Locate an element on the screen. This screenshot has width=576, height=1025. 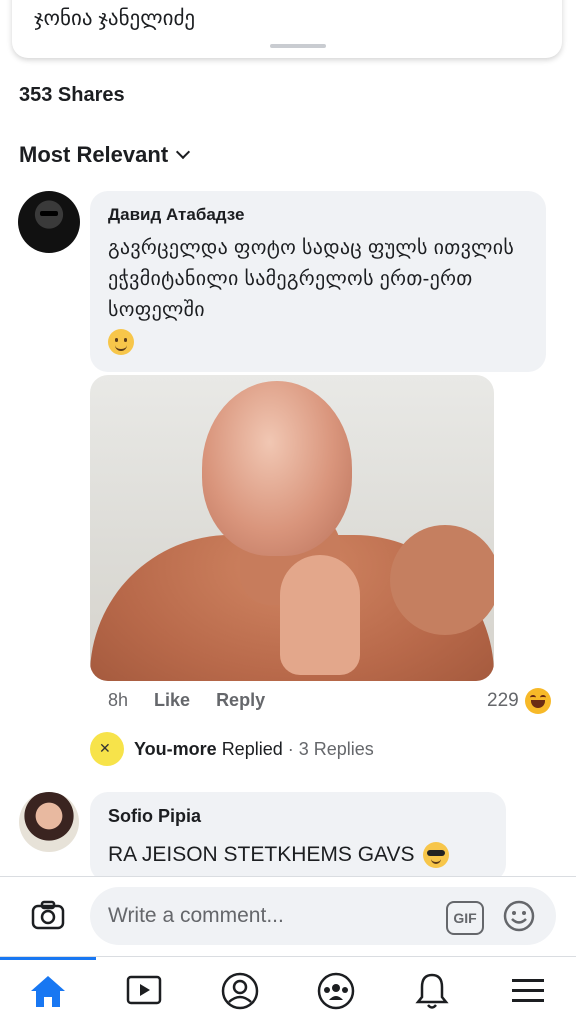
home-icon is located at coordinates (48, 991).